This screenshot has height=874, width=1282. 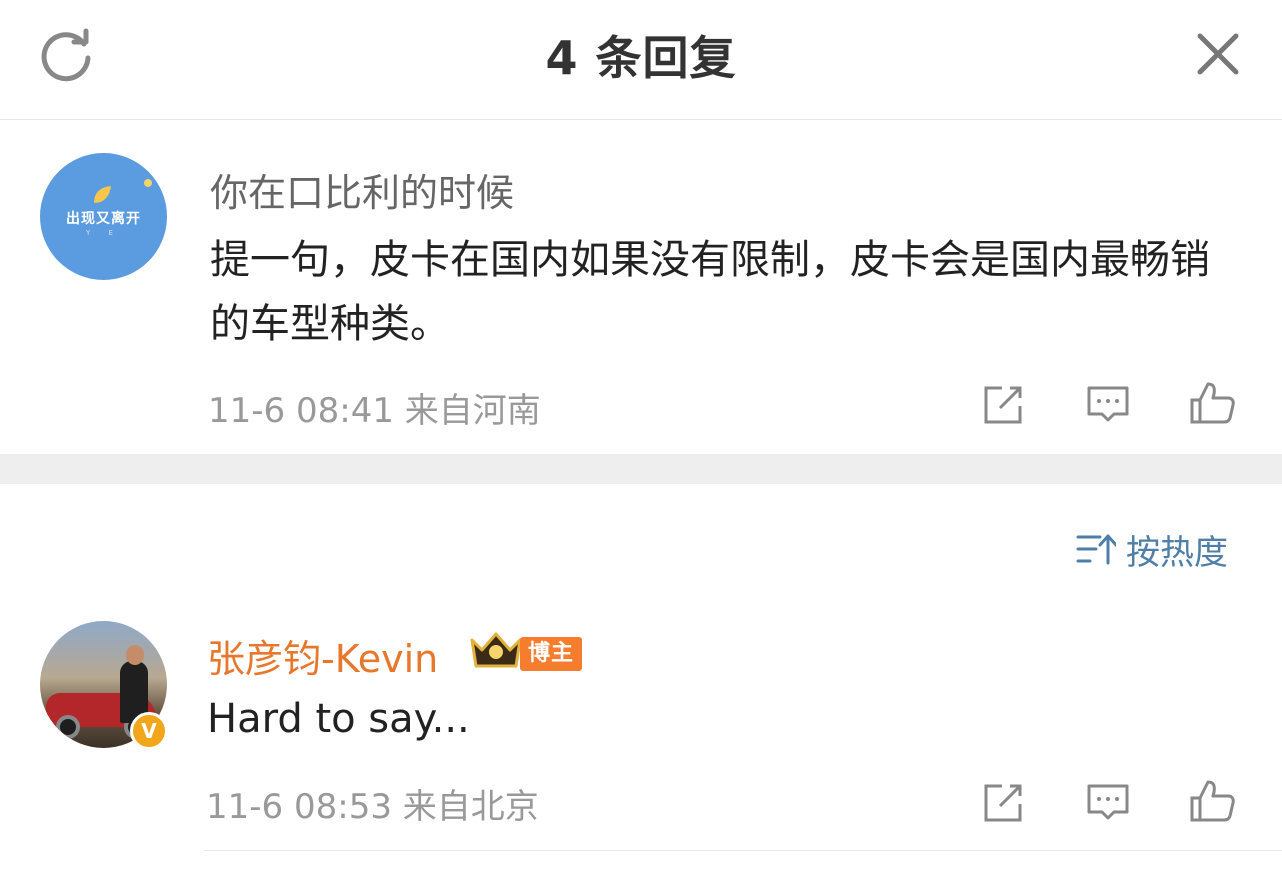 I want to click on header-bar: 4 条回复, so click(x=641, y=60).